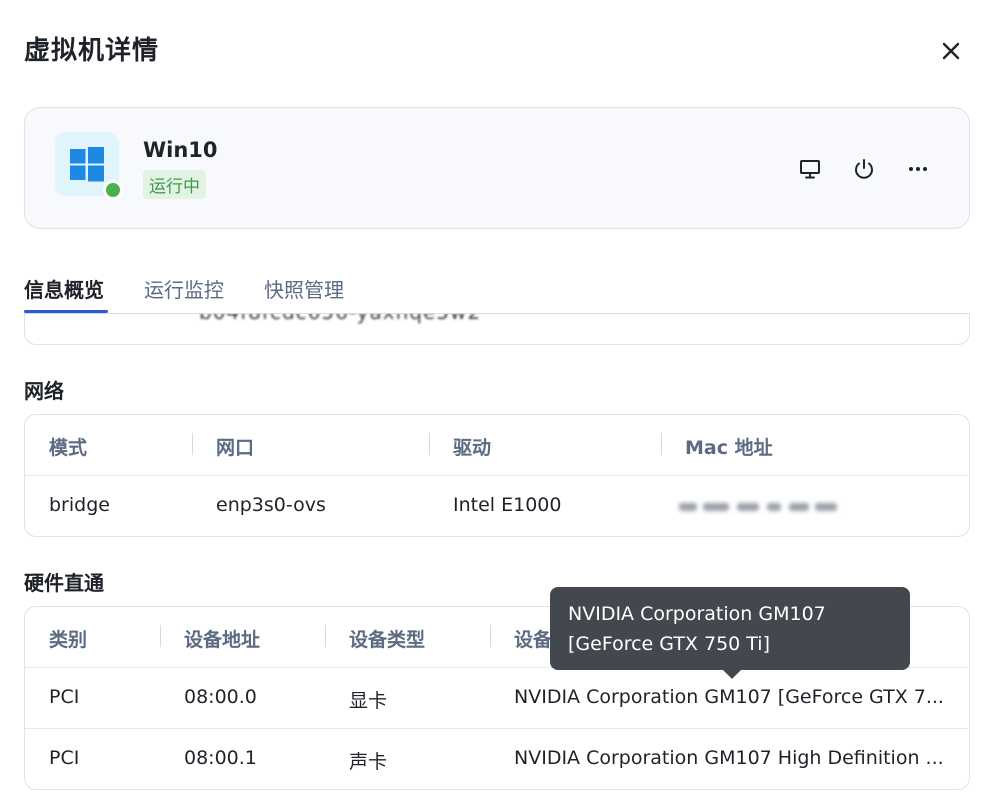  I want to click on power-icon, so click(864, 169).